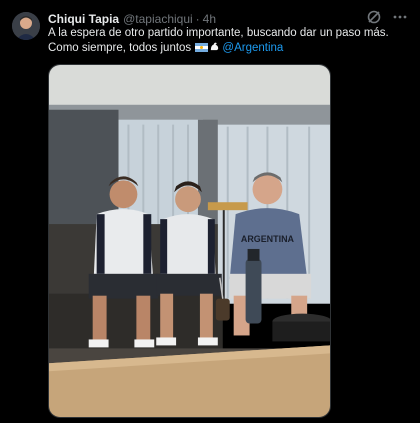 This screenshot has height=423, width=420. I want to click on display-name: Chiqui Tapia, so click(83, 19).